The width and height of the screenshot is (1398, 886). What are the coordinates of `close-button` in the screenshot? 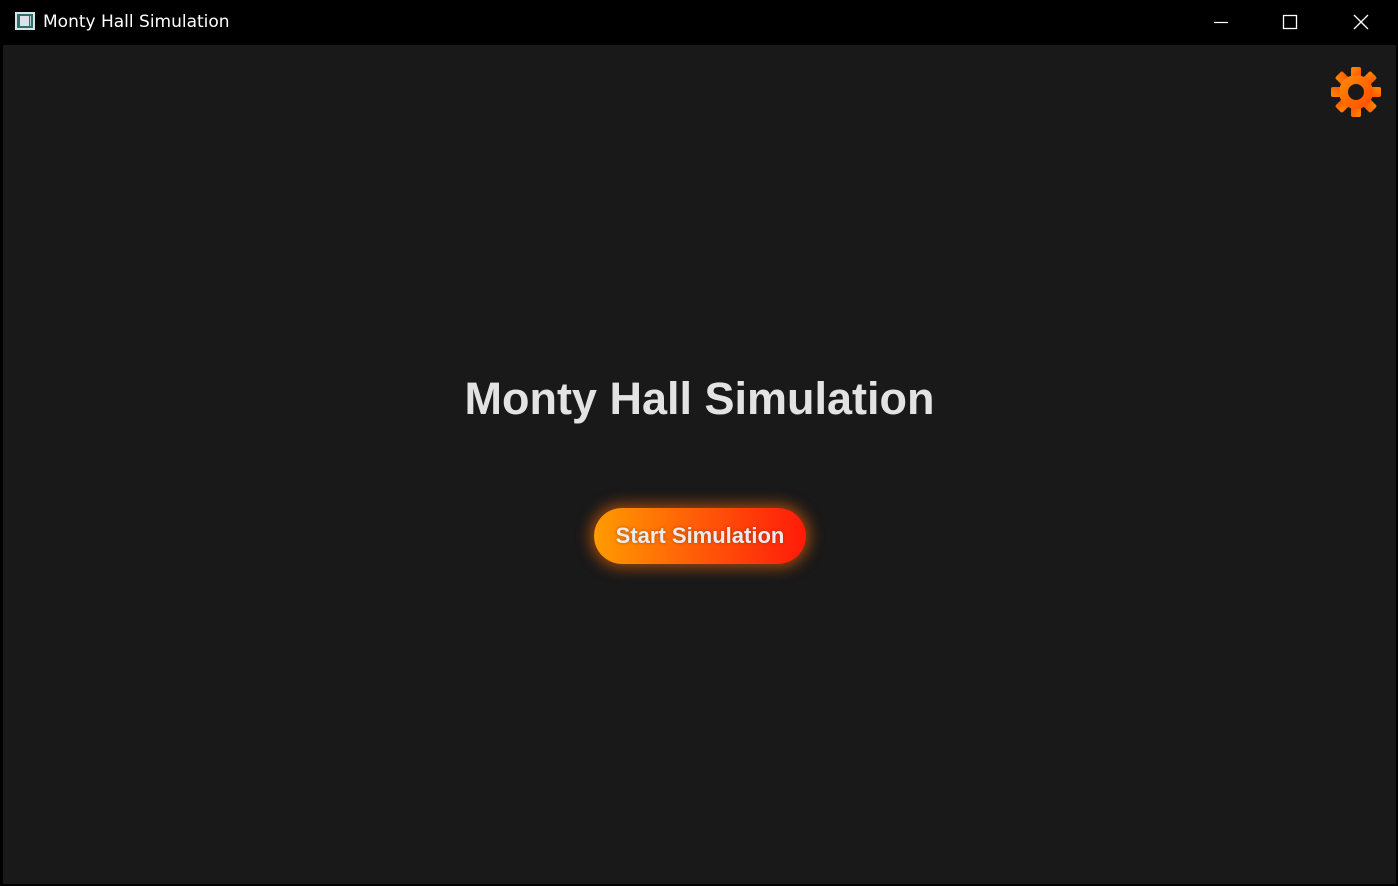 It's located at (1361, 22).